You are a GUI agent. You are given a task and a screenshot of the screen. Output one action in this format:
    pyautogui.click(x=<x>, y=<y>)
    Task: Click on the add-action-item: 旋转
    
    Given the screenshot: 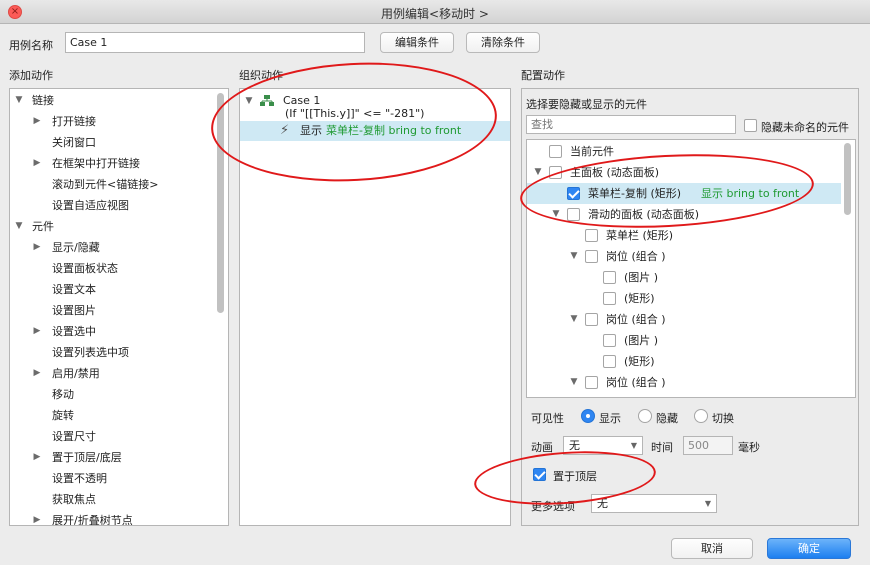 What is the action you would take?
    pyautogui.click(x=110, y=415)
    